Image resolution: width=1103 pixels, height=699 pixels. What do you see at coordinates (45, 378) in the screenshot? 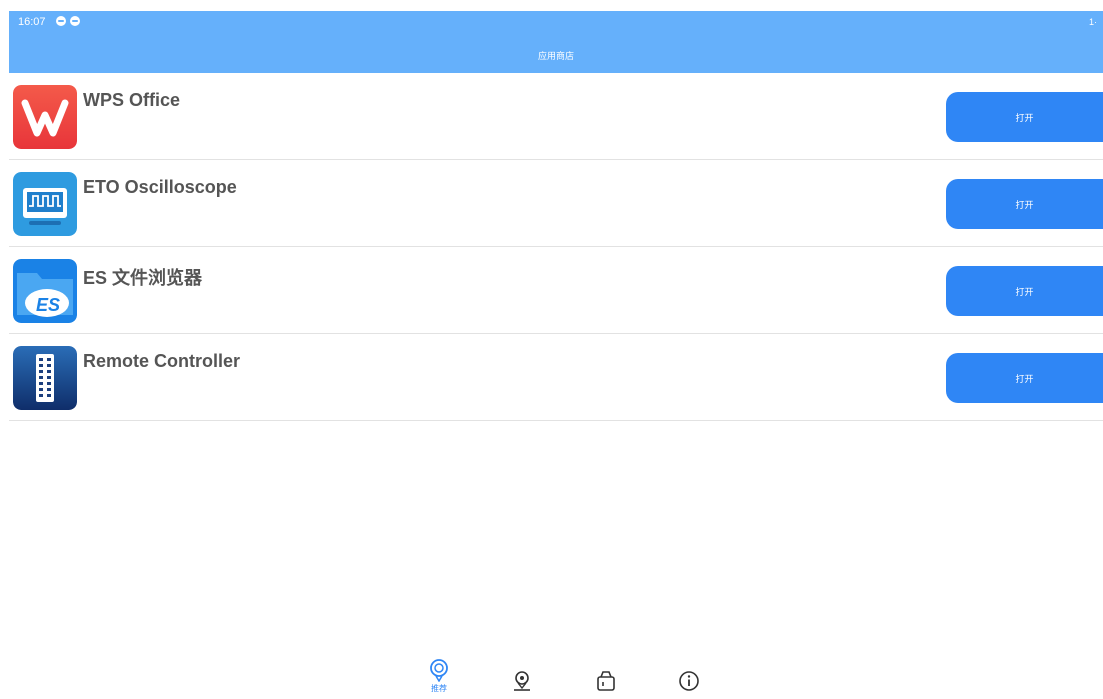
I see `remote-controller-icon` at bounding box center [45, 378].